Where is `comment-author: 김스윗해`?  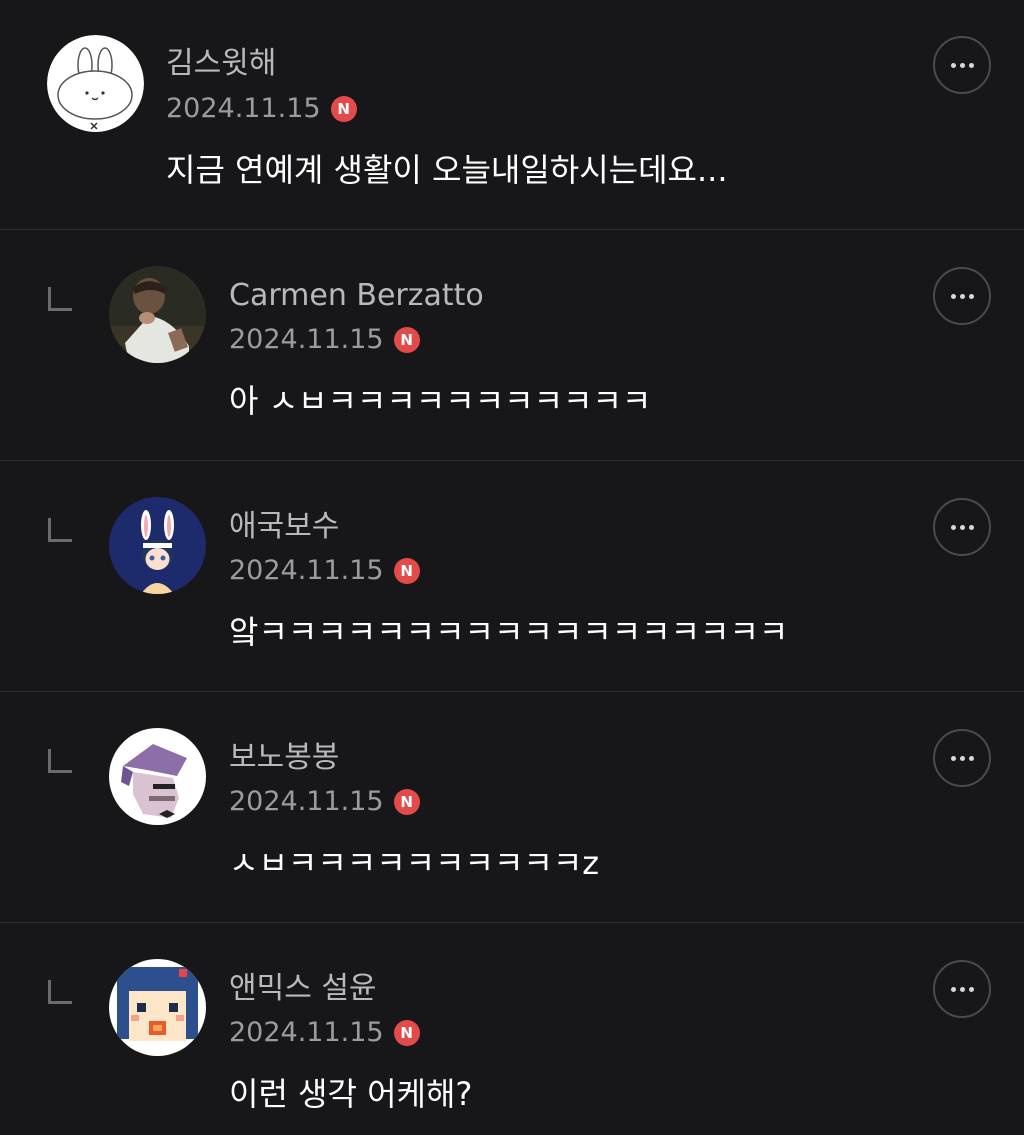 comment-author: 김스윗해 is located at coordinates (221, 64).